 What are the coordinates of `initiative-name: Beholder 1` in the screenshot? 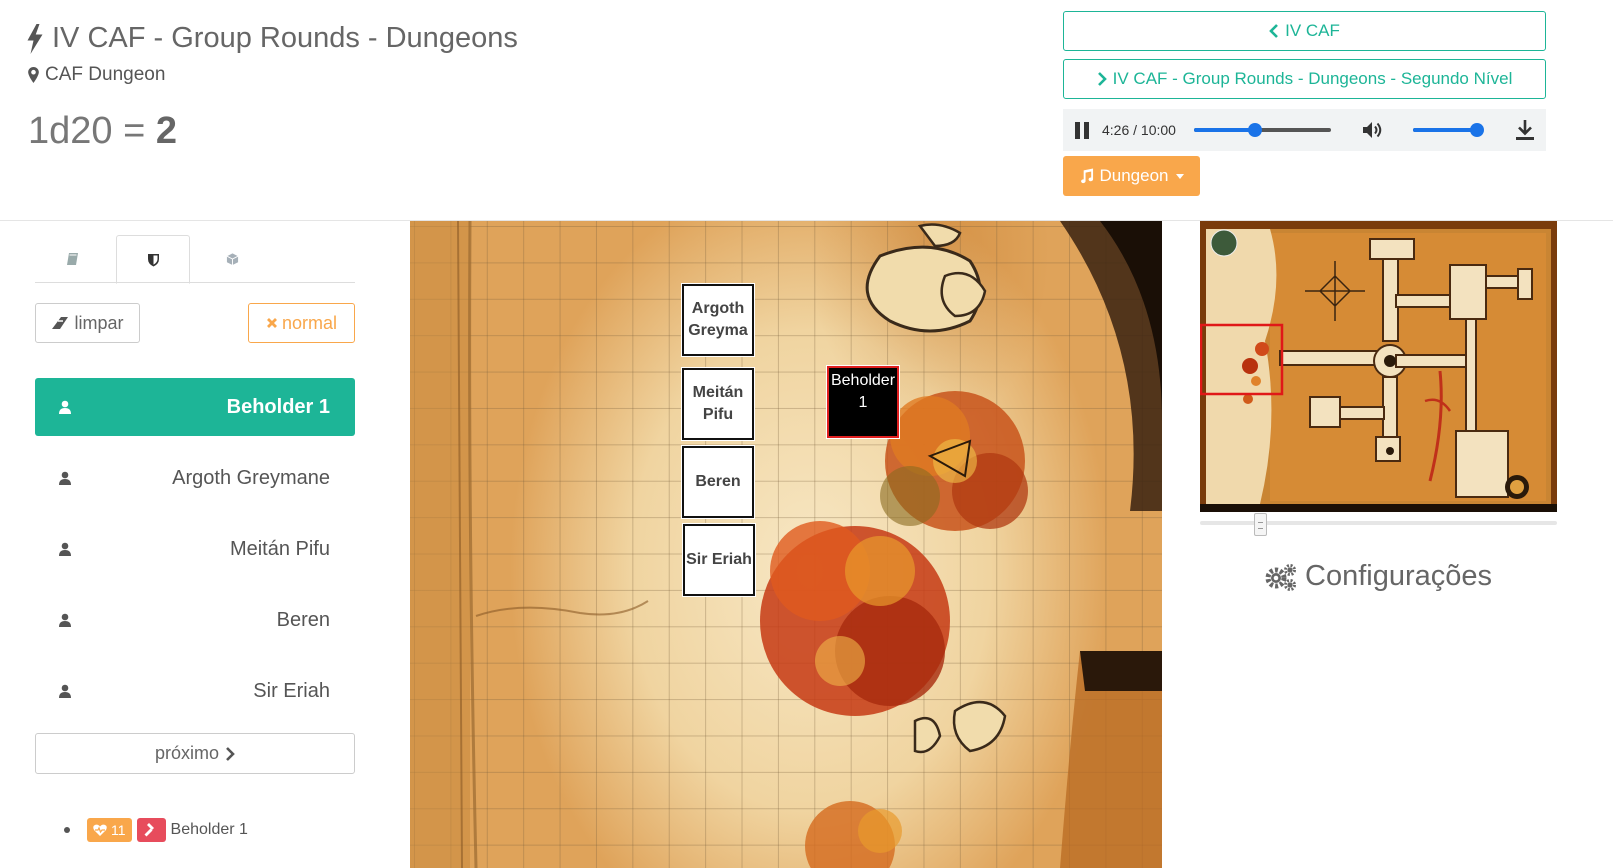 It's located at (278, 406).